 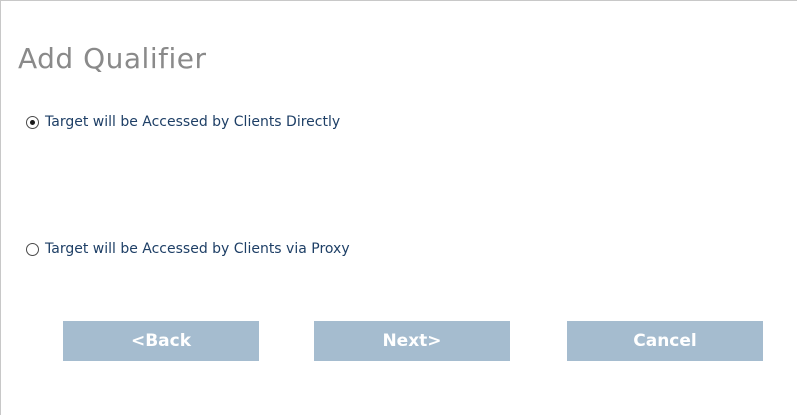 I want to click on back-button: <Back, so click(x=161, y=341).